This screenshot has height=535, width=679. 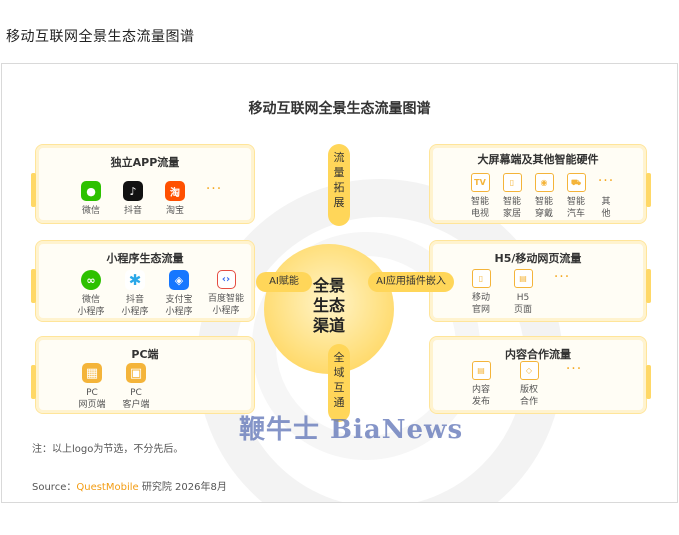 I want to click on device-item-car: ⛟ 智能 汽车, so click(x=576, y=196).